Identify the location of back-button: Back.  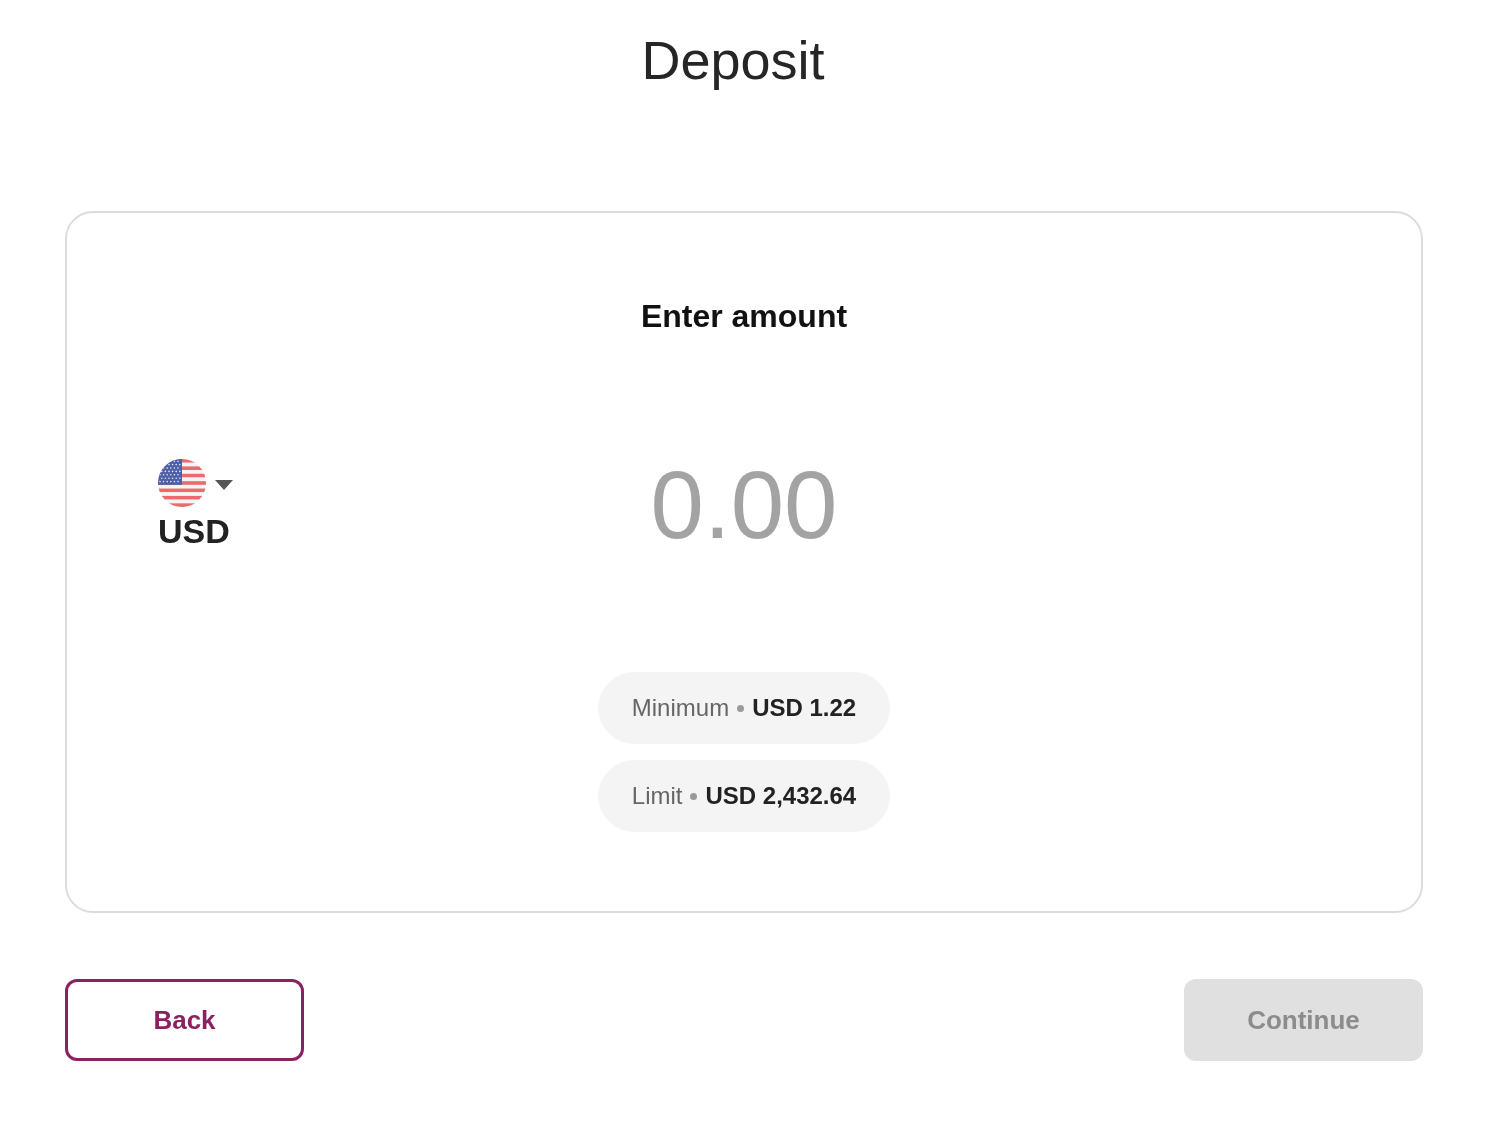
(184, 1020).